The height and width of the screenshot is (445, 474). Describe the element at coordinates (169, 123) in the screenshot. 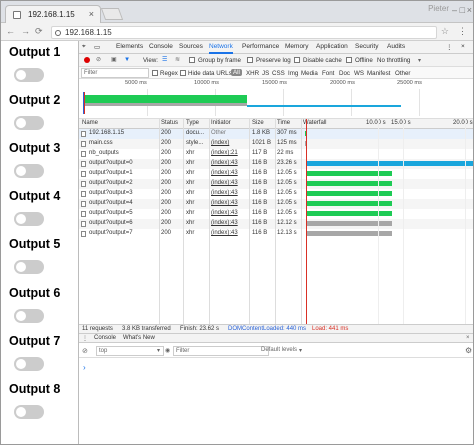

I see `column-status: Status` at that location.